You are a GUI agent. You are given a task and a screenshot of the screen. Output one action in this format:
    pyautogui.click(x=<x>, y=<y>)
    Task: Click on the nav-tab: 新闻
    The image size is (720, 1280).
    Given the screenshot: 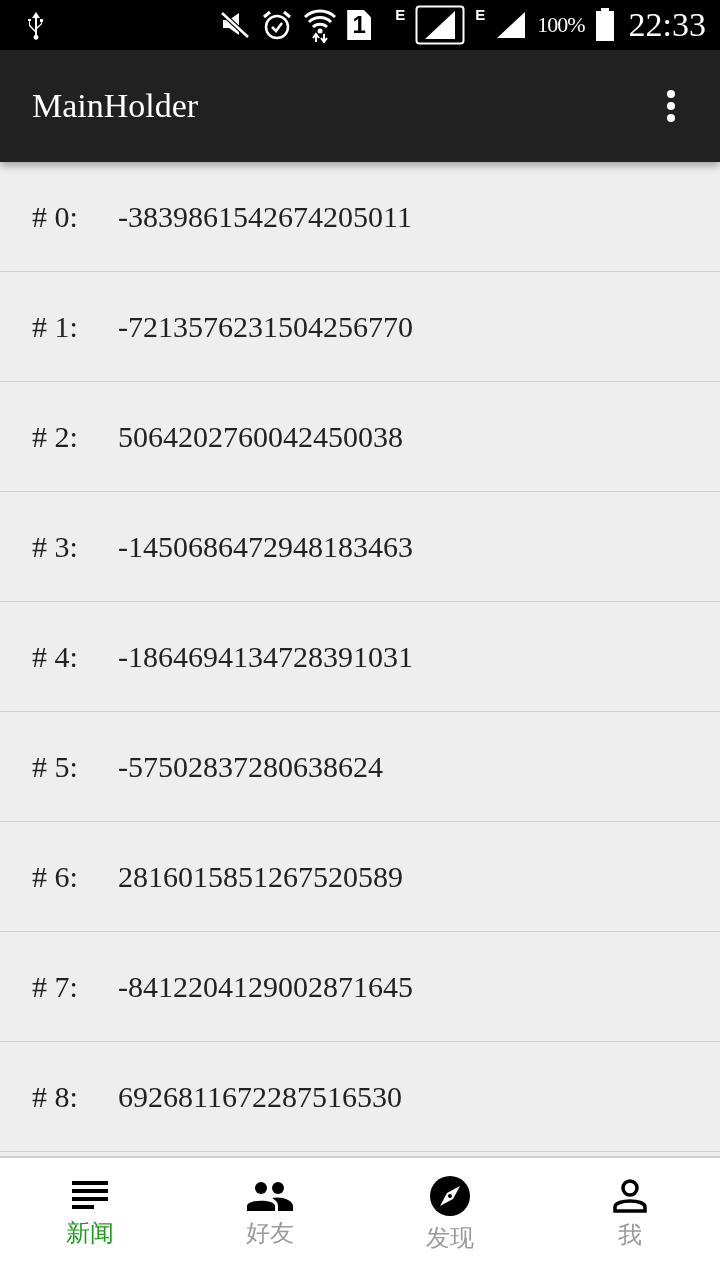 What is the action you would take?
    pyautogui.click(x=90, y=1219)
    